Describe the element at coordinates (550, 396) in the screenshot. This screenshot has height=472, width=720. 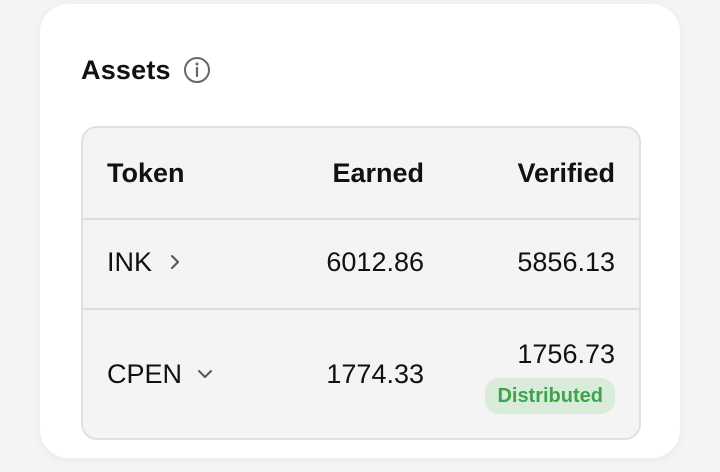
I see `status-badge: Distributed` at that location.